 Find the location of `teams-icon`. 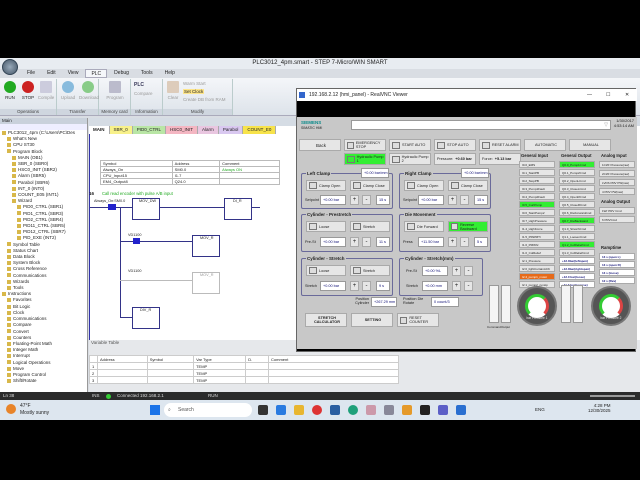

teams-icon is located at coordinates (443, 410).